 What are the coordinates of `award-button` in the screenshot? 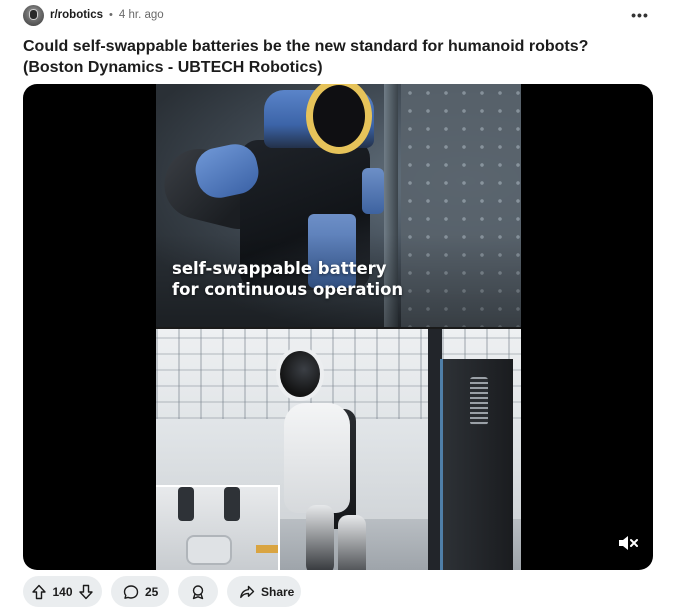 It's located at (198, 591).